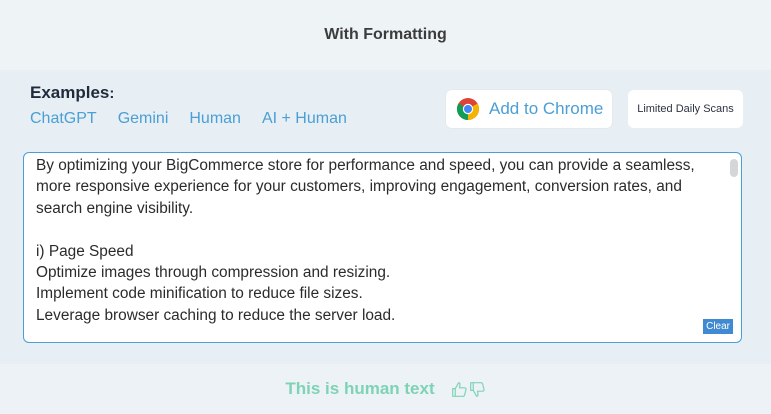  What do you see at coordinates (143, 119) in the screenshot?
I see `example-link-gemini: Gemini` at bounding box center [143, 119].